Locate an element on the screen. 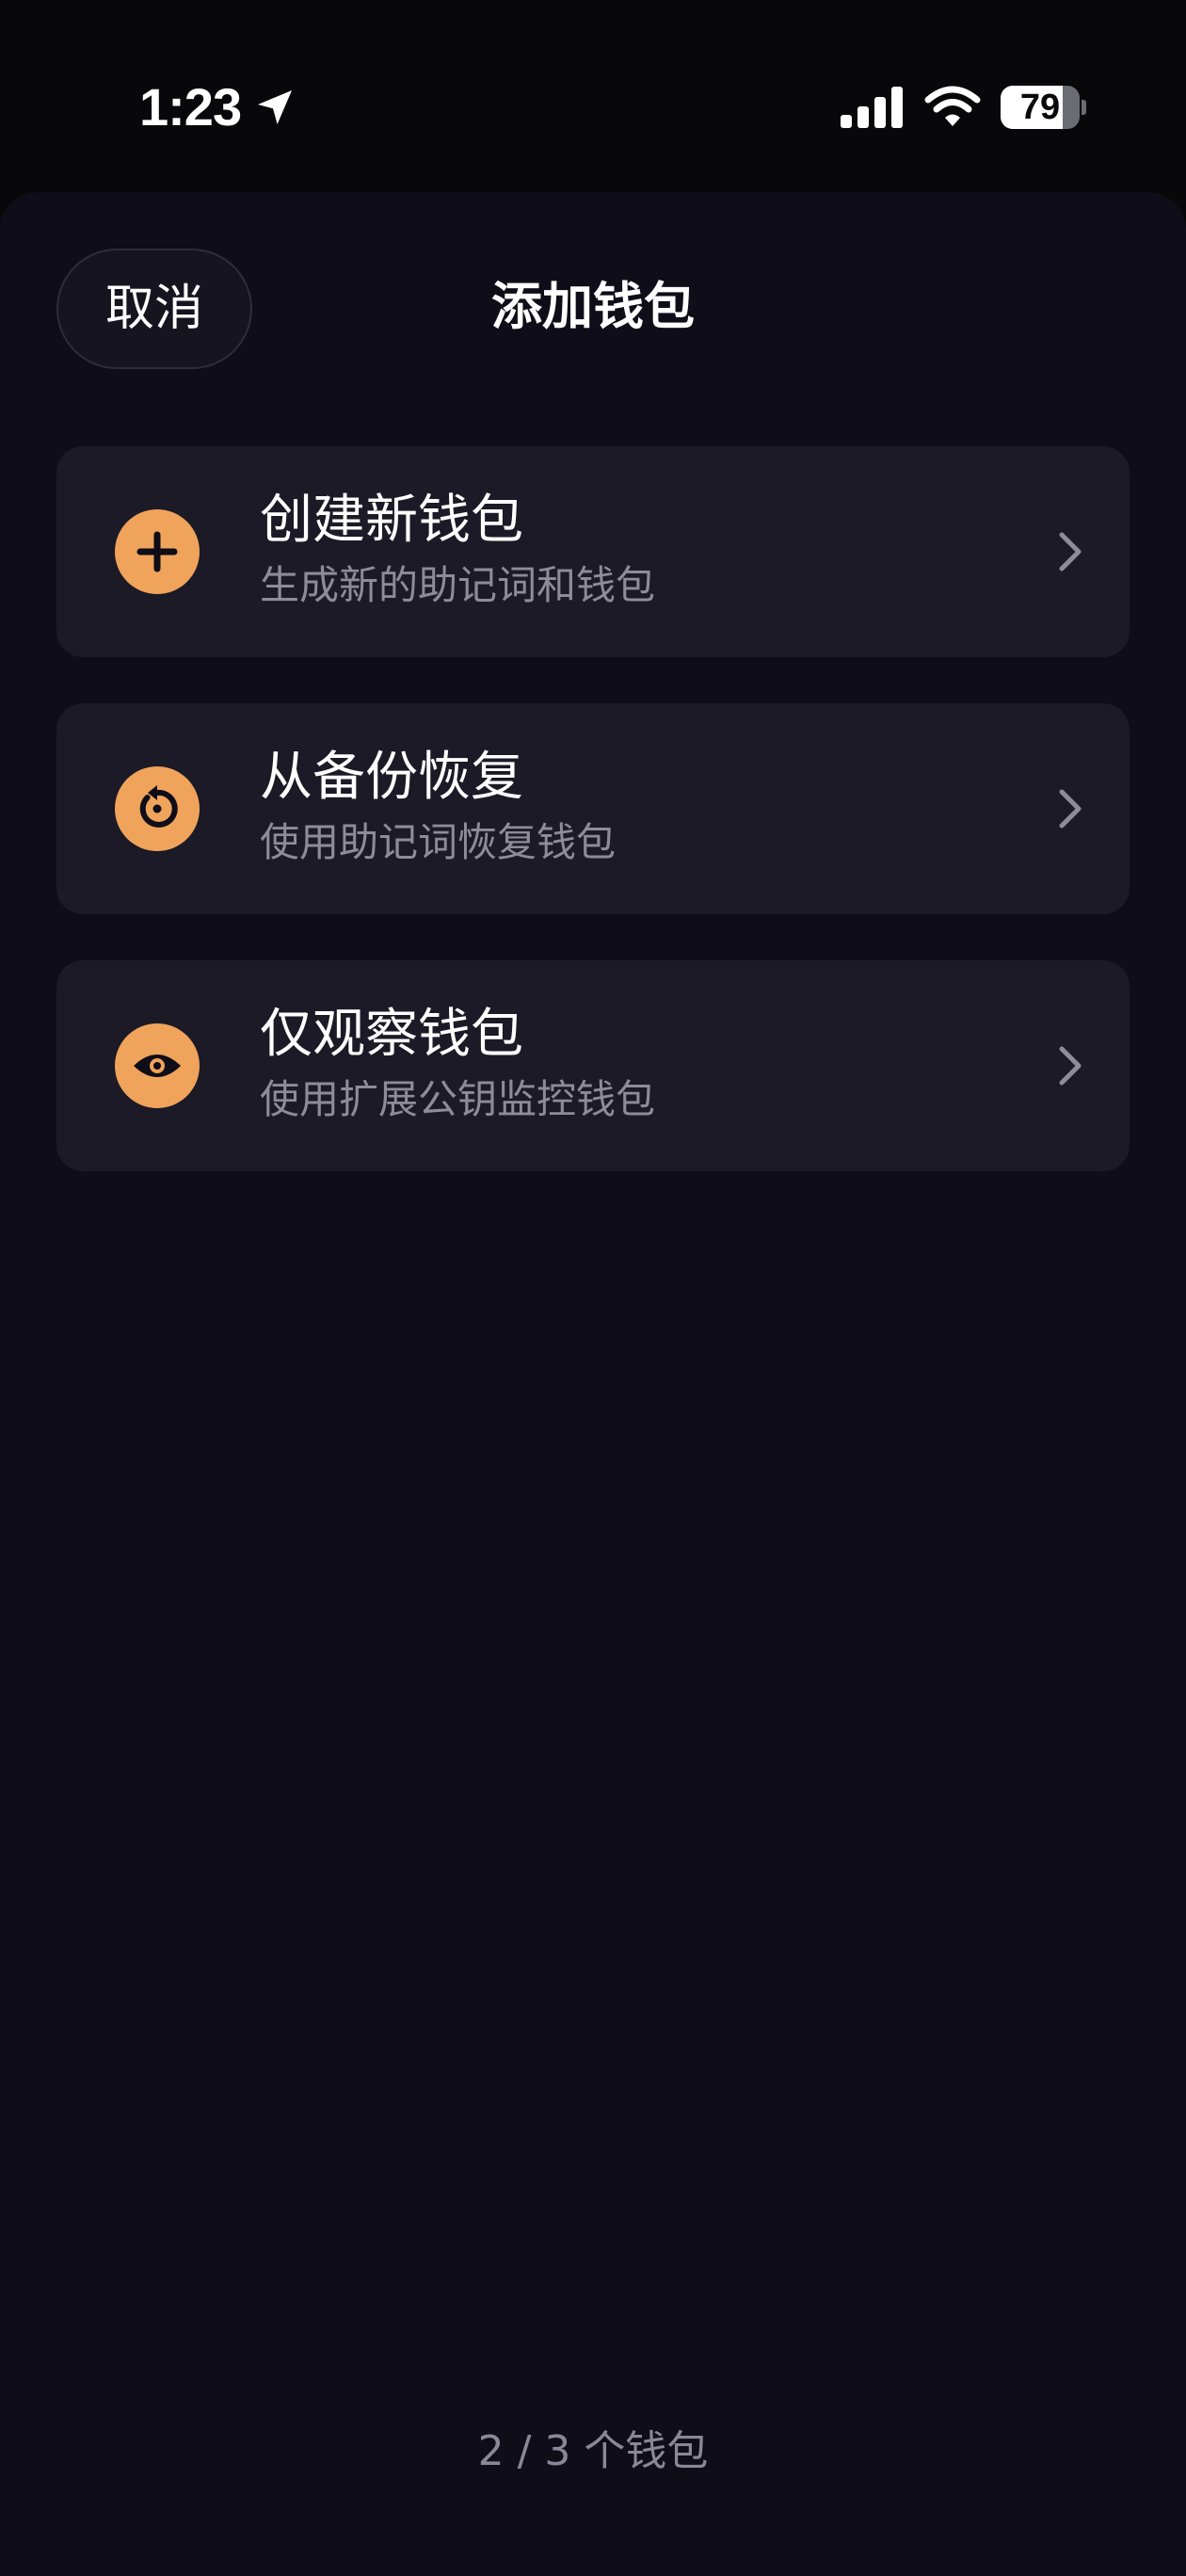 This screenshot has width=1186, height=2576. battery-body: 79 is located at coordinates (1040, 107).